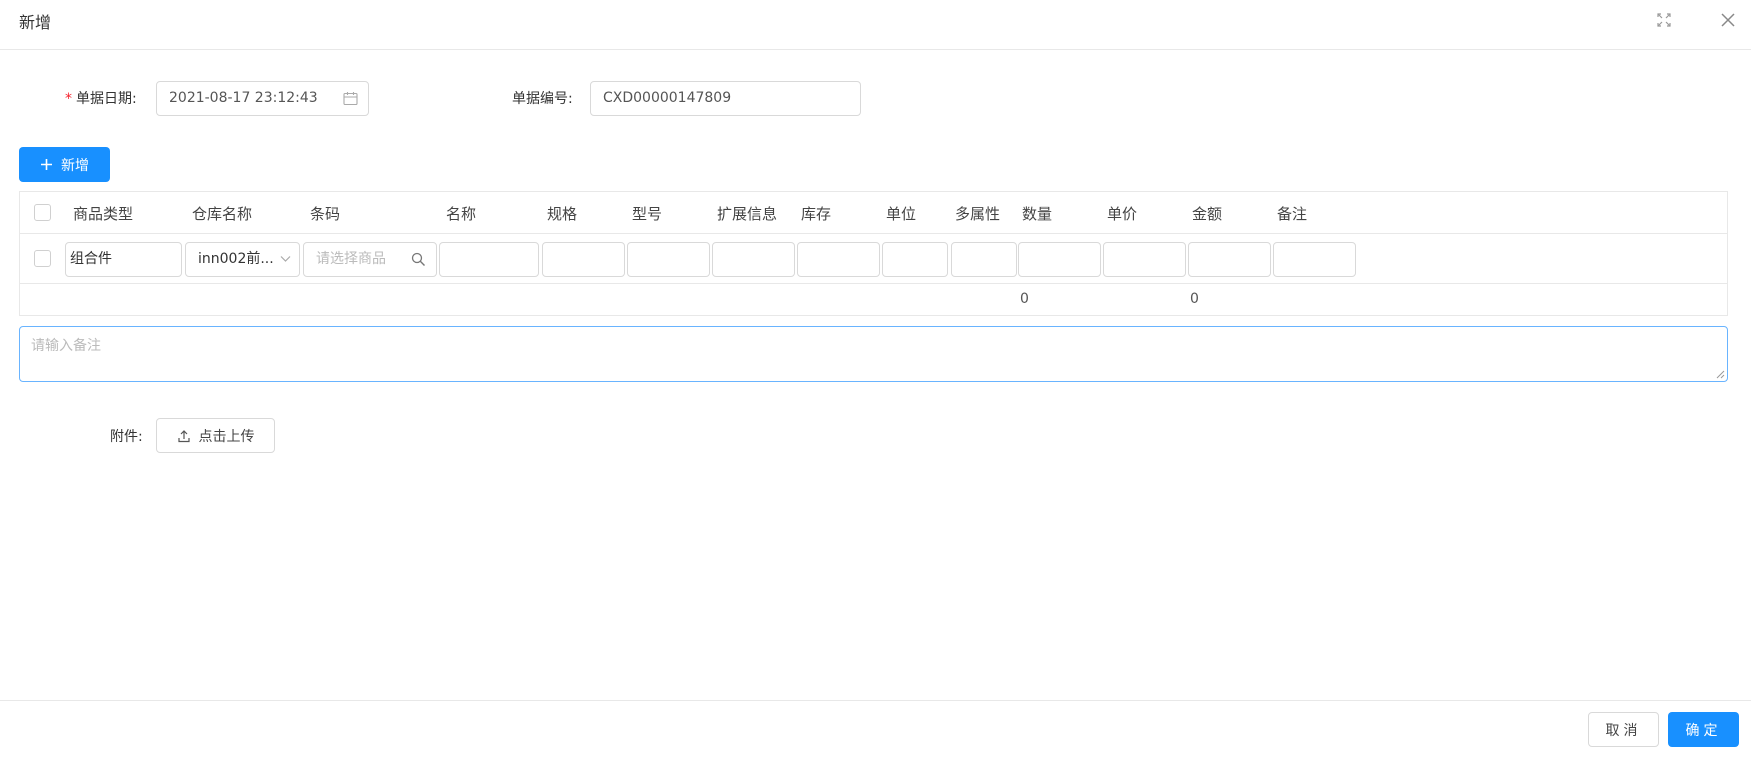 The image size is (1751, 759). What do you see at coordinates (418, 259) in the screenshot?
I see `search-icon` at bounding box center [418, 259].